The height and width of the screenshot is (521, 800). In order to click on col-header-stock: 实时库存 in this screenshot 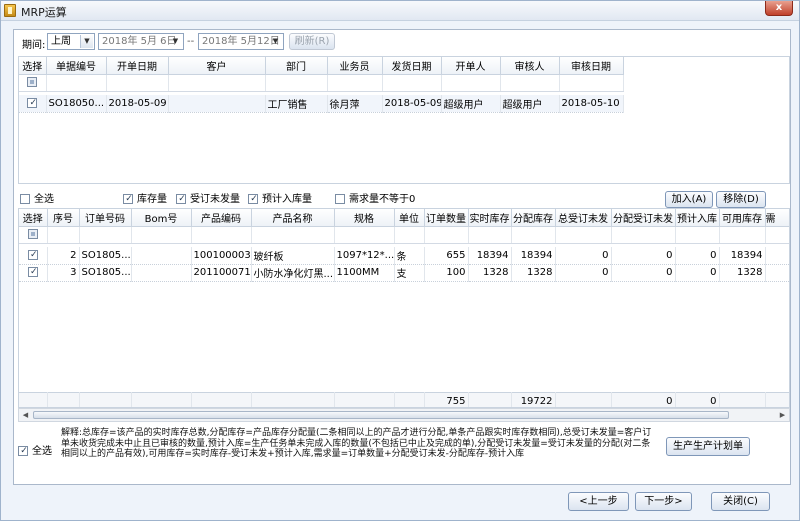, I will do `click(490, 218)`.